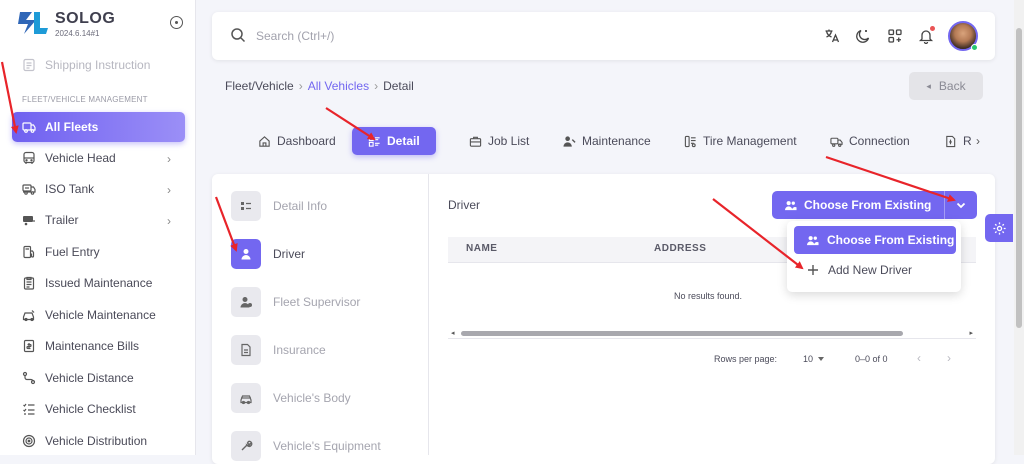 The image size is (1024, 464). I want to click on route-icon, so click(29, 378).